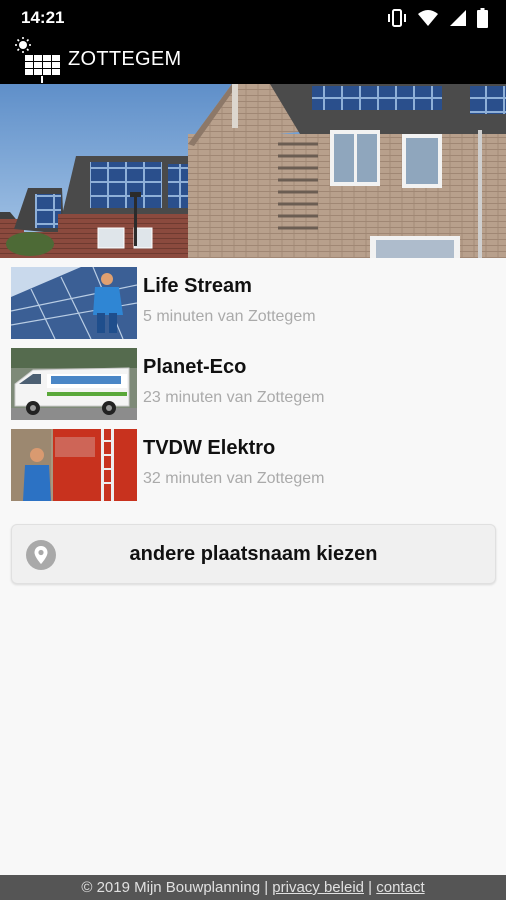  What do you see at coordinates (428, 18) in the screenshot?
I see `wifi-icon` at bounding box center [428, 18].